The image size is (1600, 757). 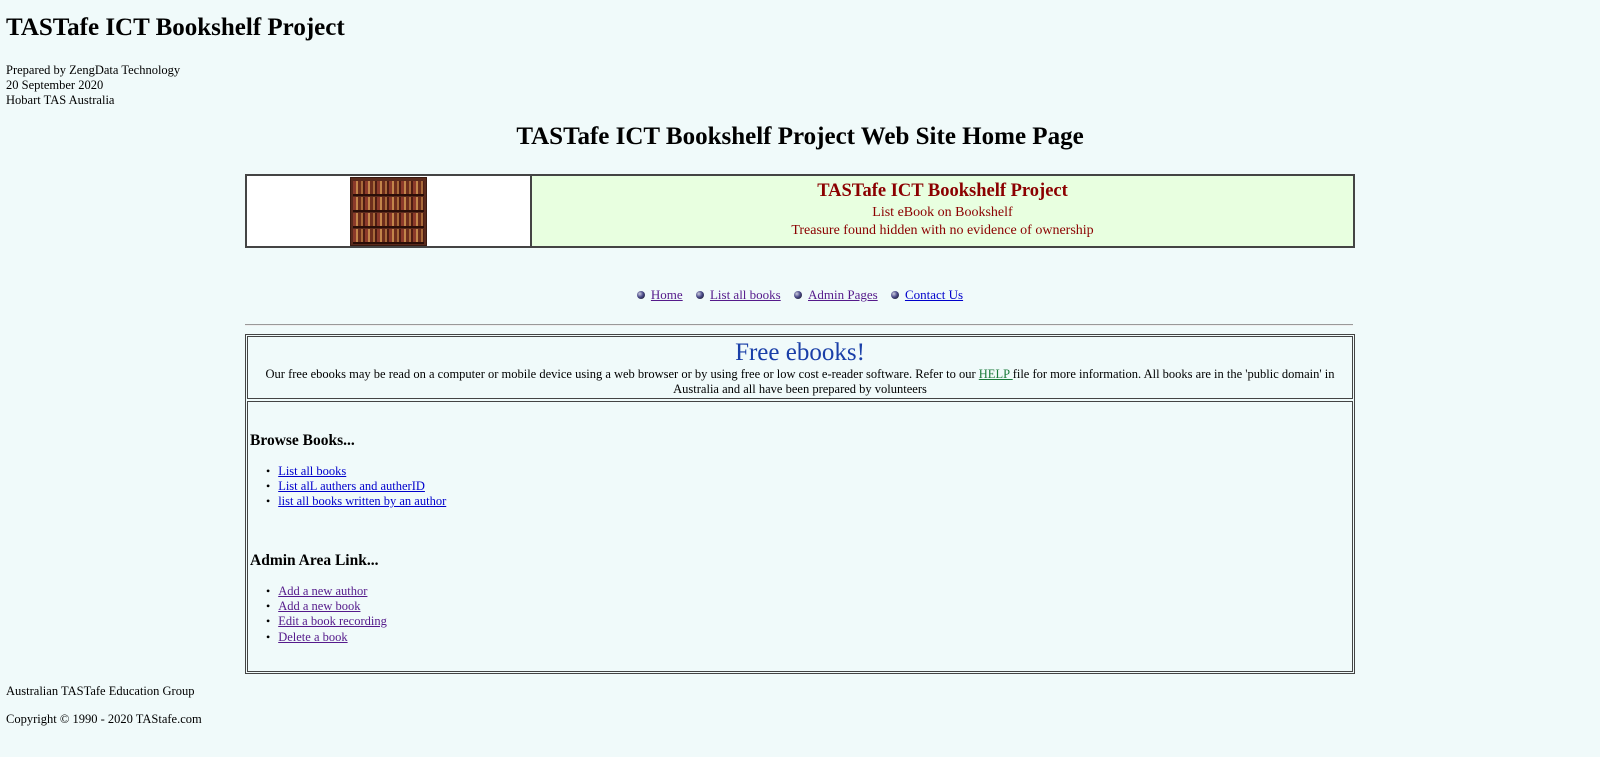 I want to click on free-ebooks-title: Free ebooks!, so click(x=800, y=352).